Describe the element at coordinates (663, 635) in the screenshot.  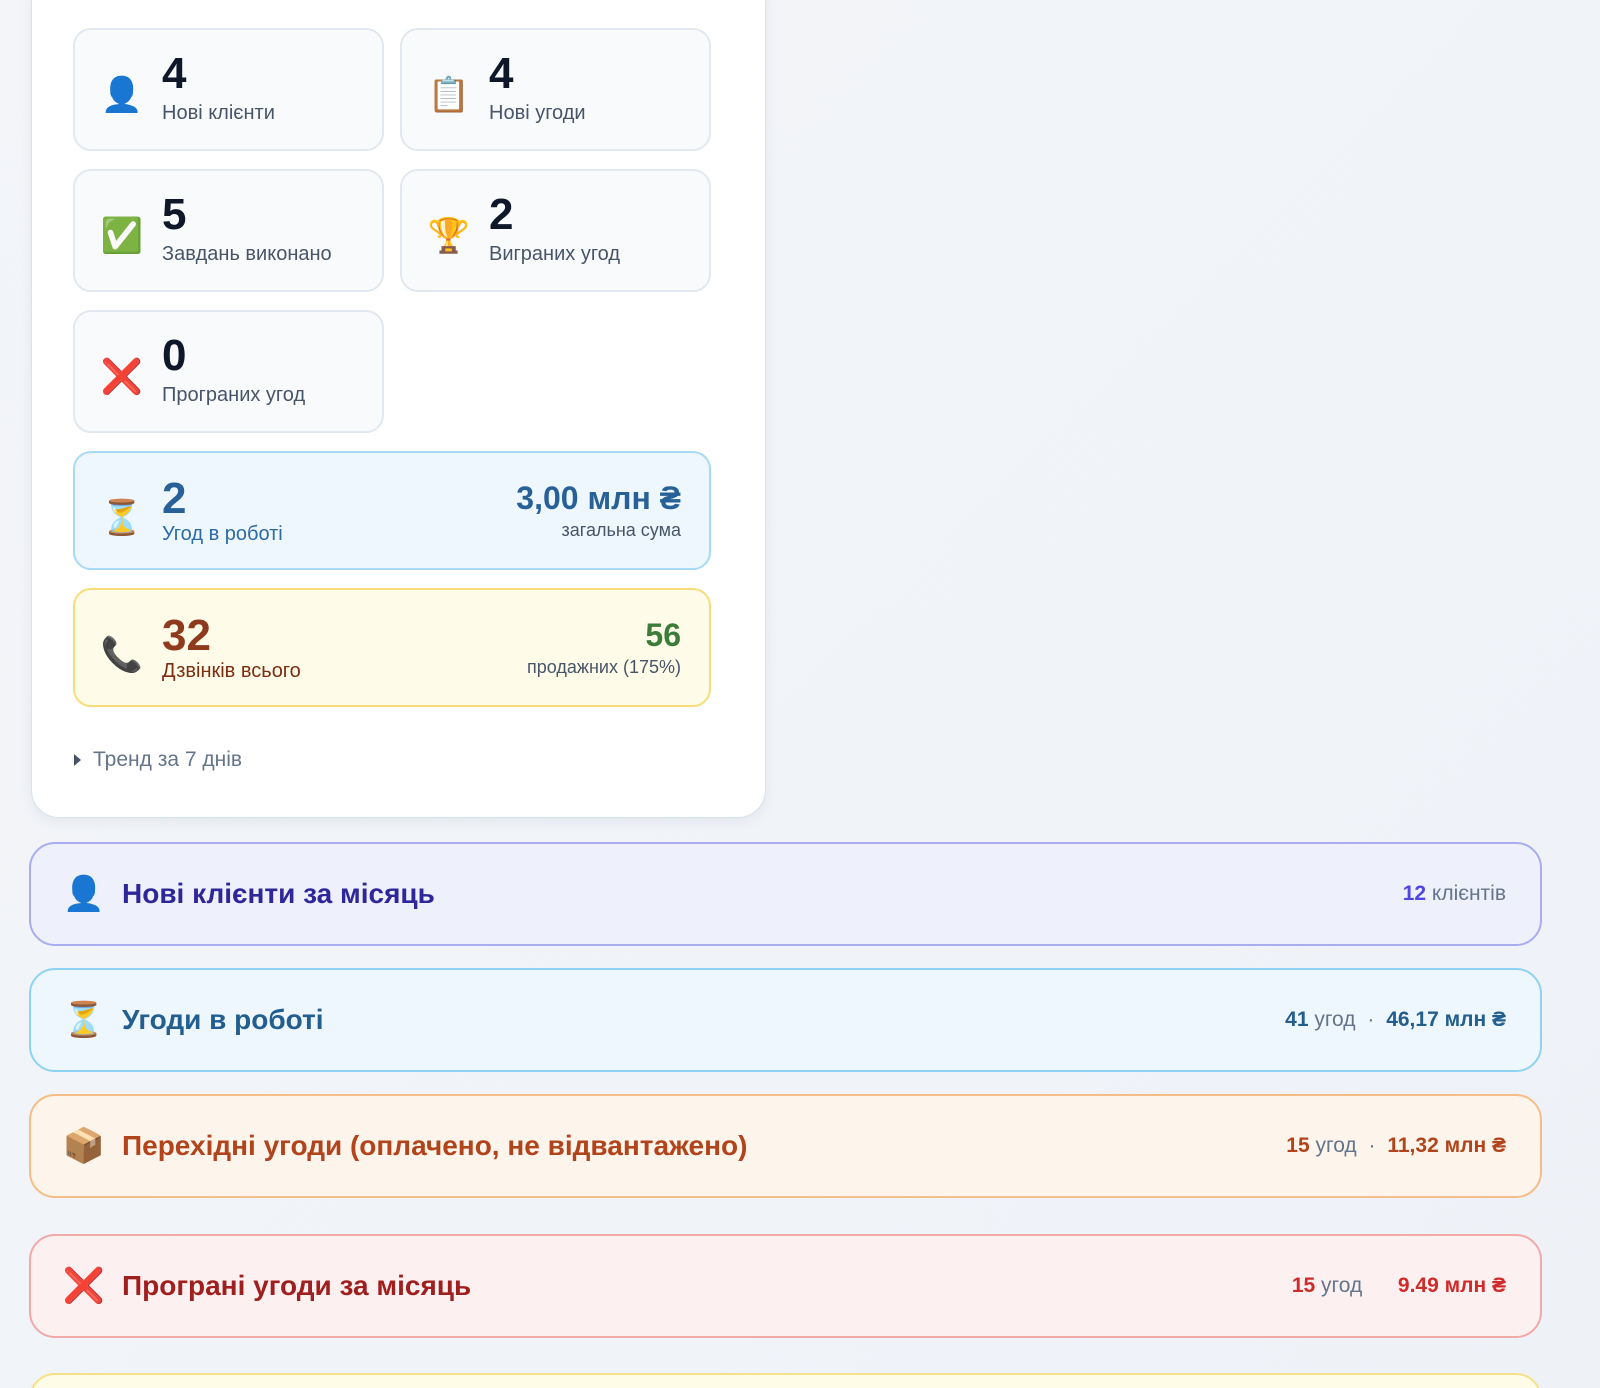
I see `sales-calls-count: 56` at that location.